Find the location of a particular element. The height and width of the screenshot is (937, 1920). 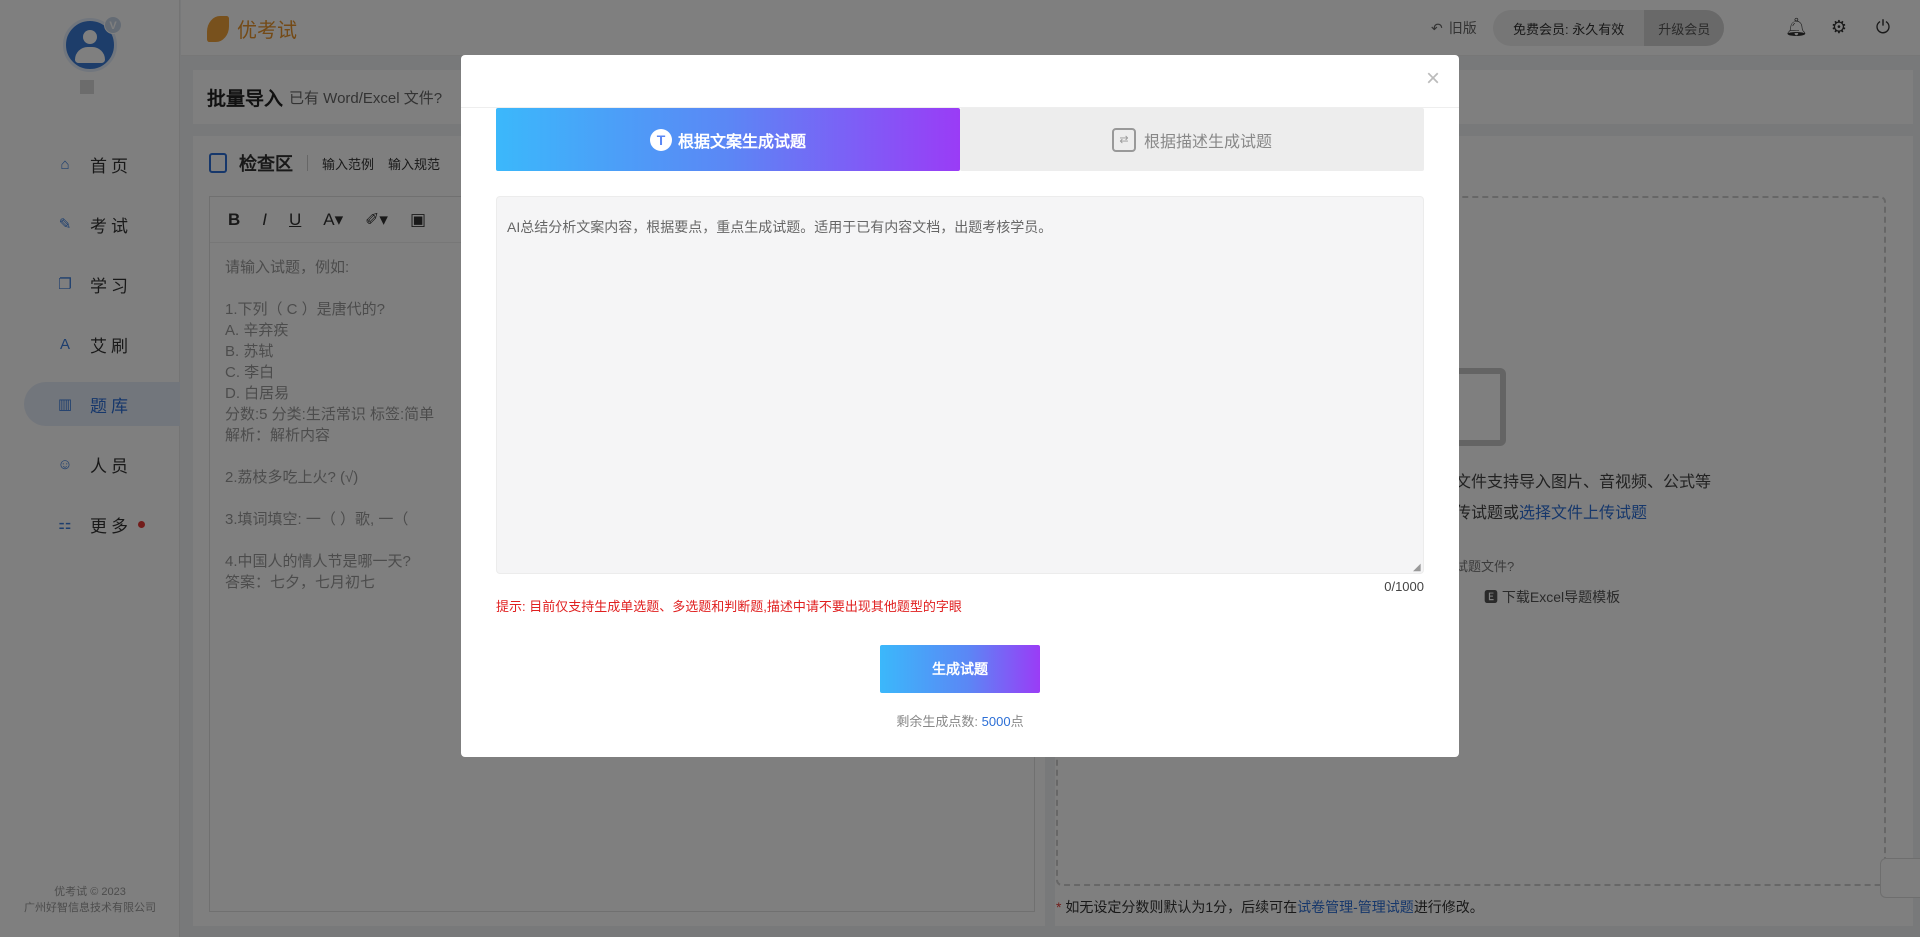

char-counter: 0/1000 is located at coordinates (1404, 586).